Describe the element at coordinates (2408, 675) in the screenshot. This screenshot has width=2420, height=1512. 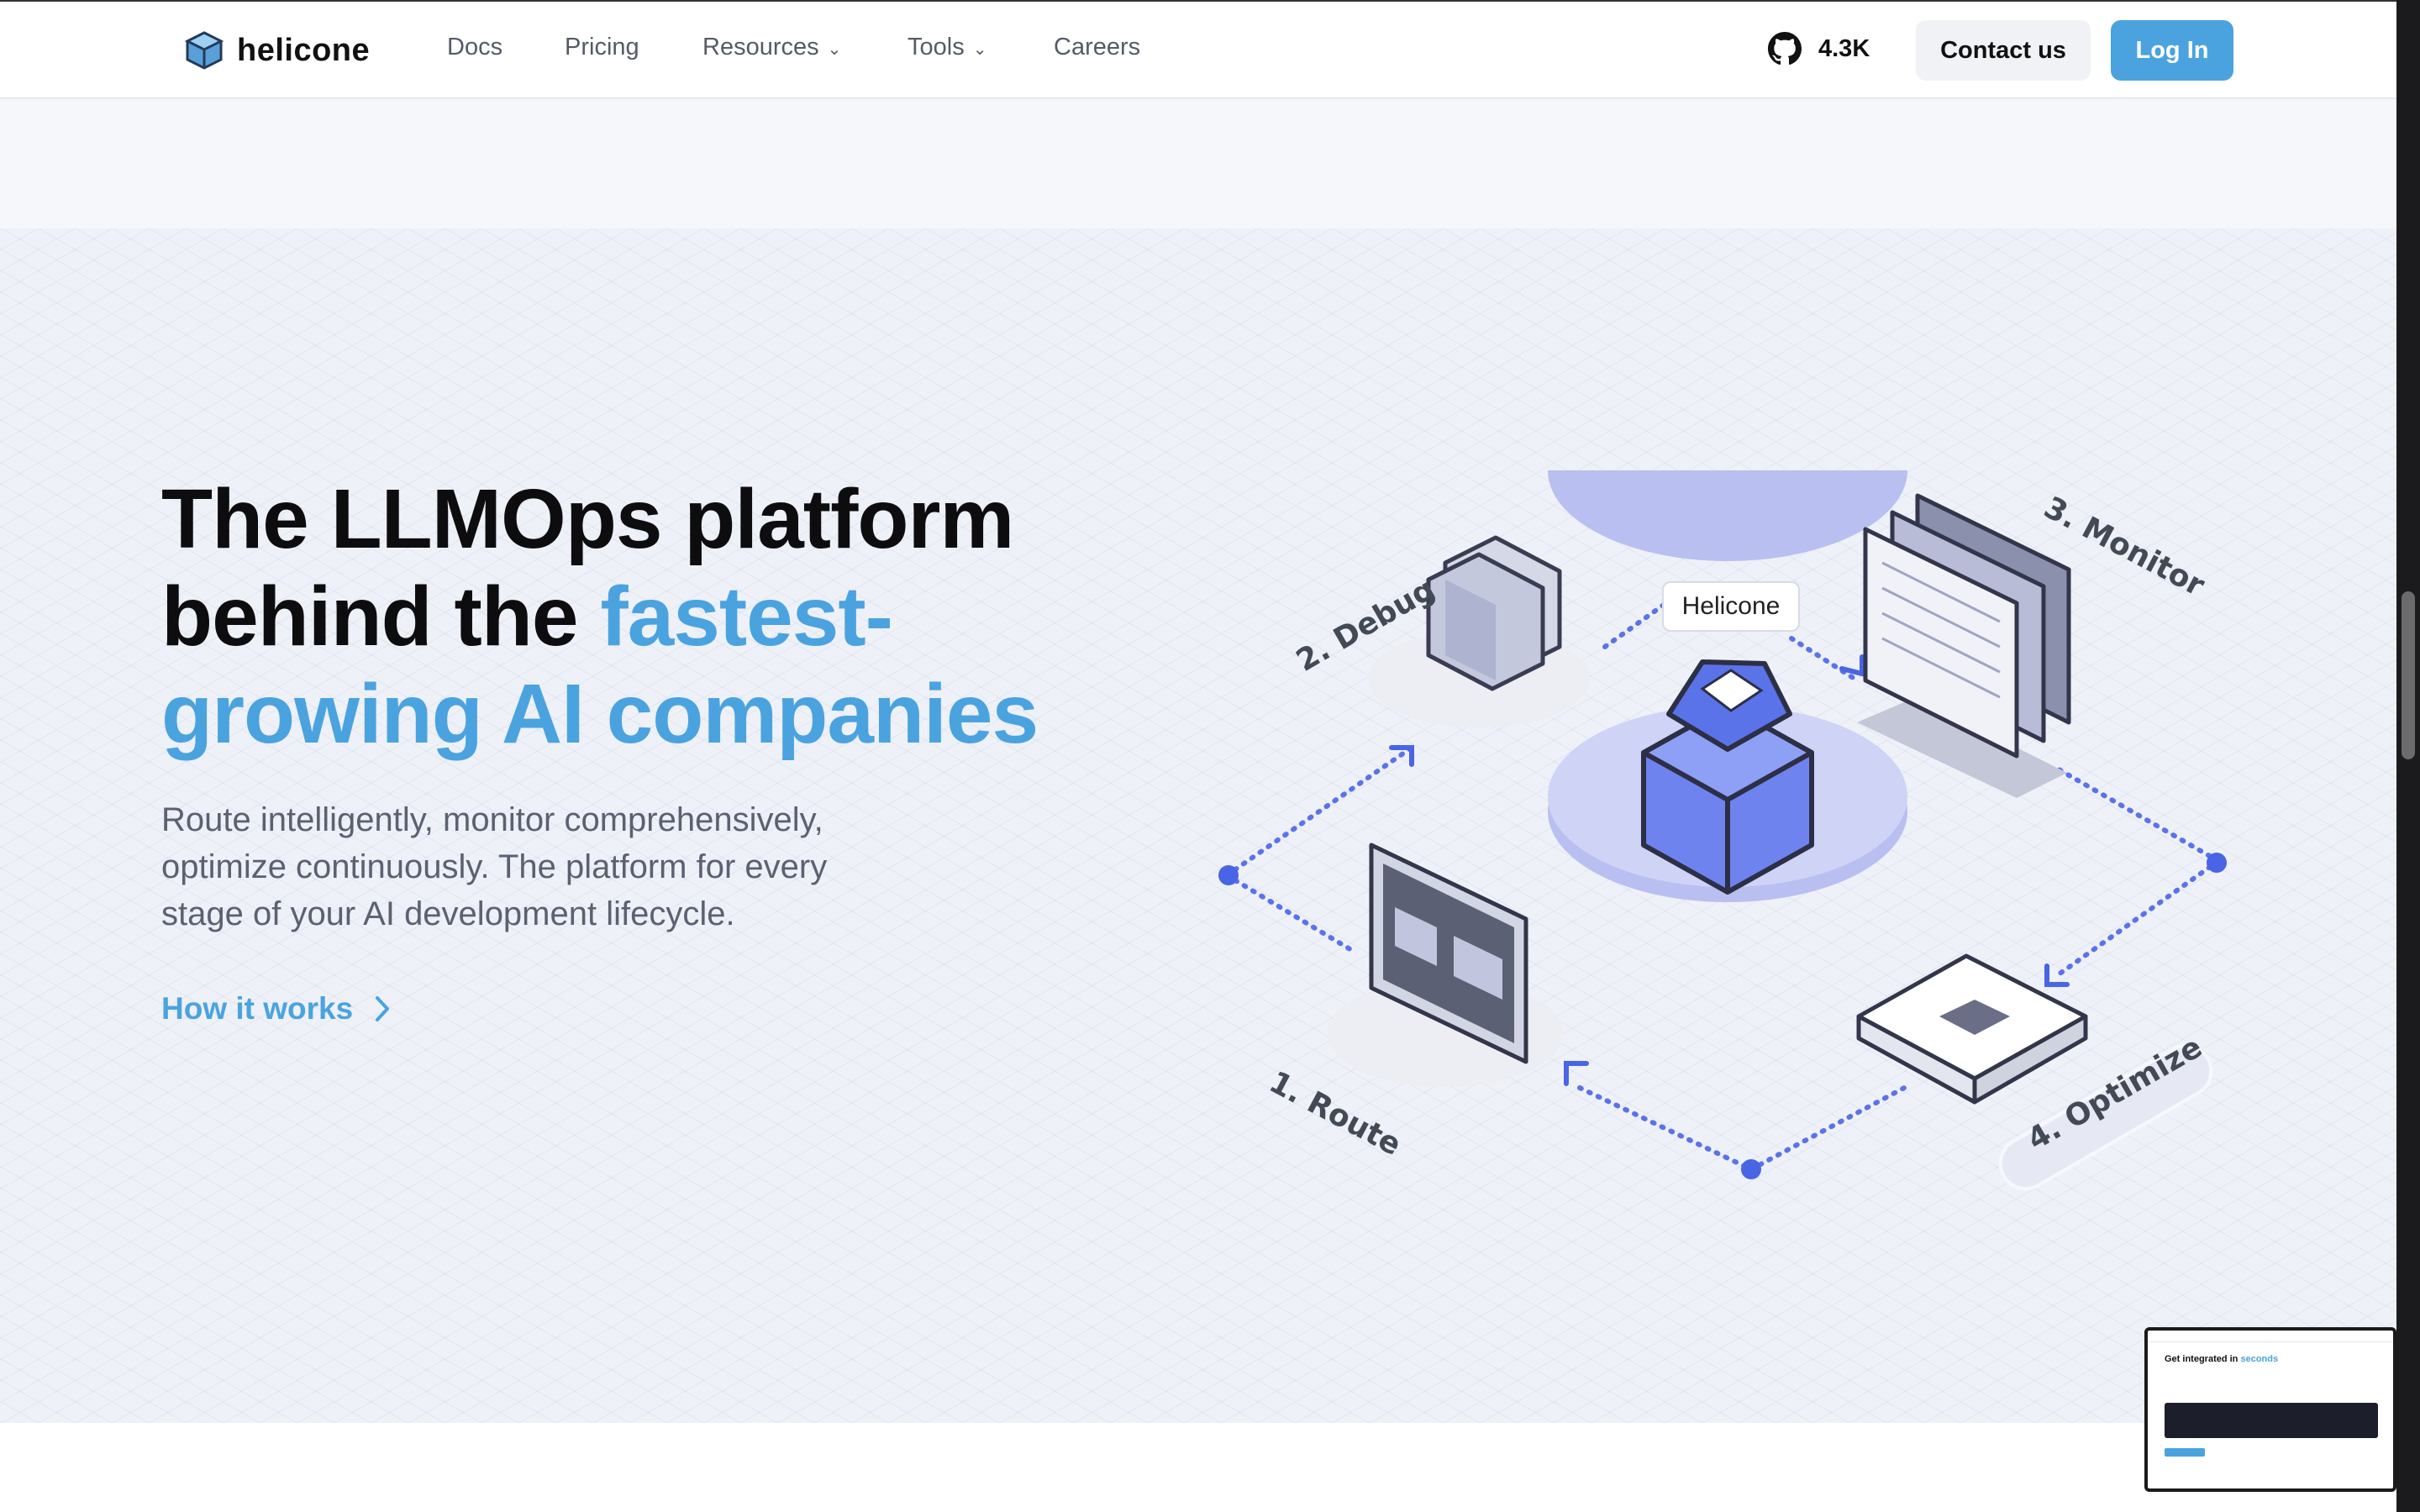
I see `scrollbar-thumb` at that location.